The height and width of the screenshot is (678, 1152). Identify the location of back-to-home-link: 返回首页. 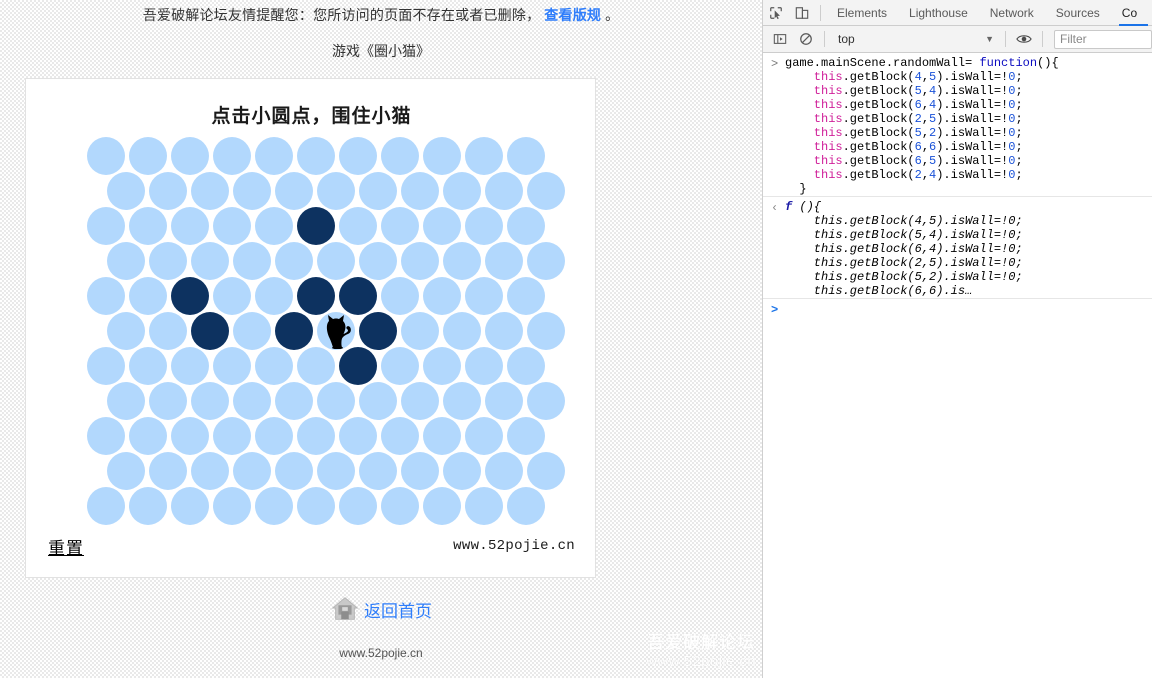
(398, 609).